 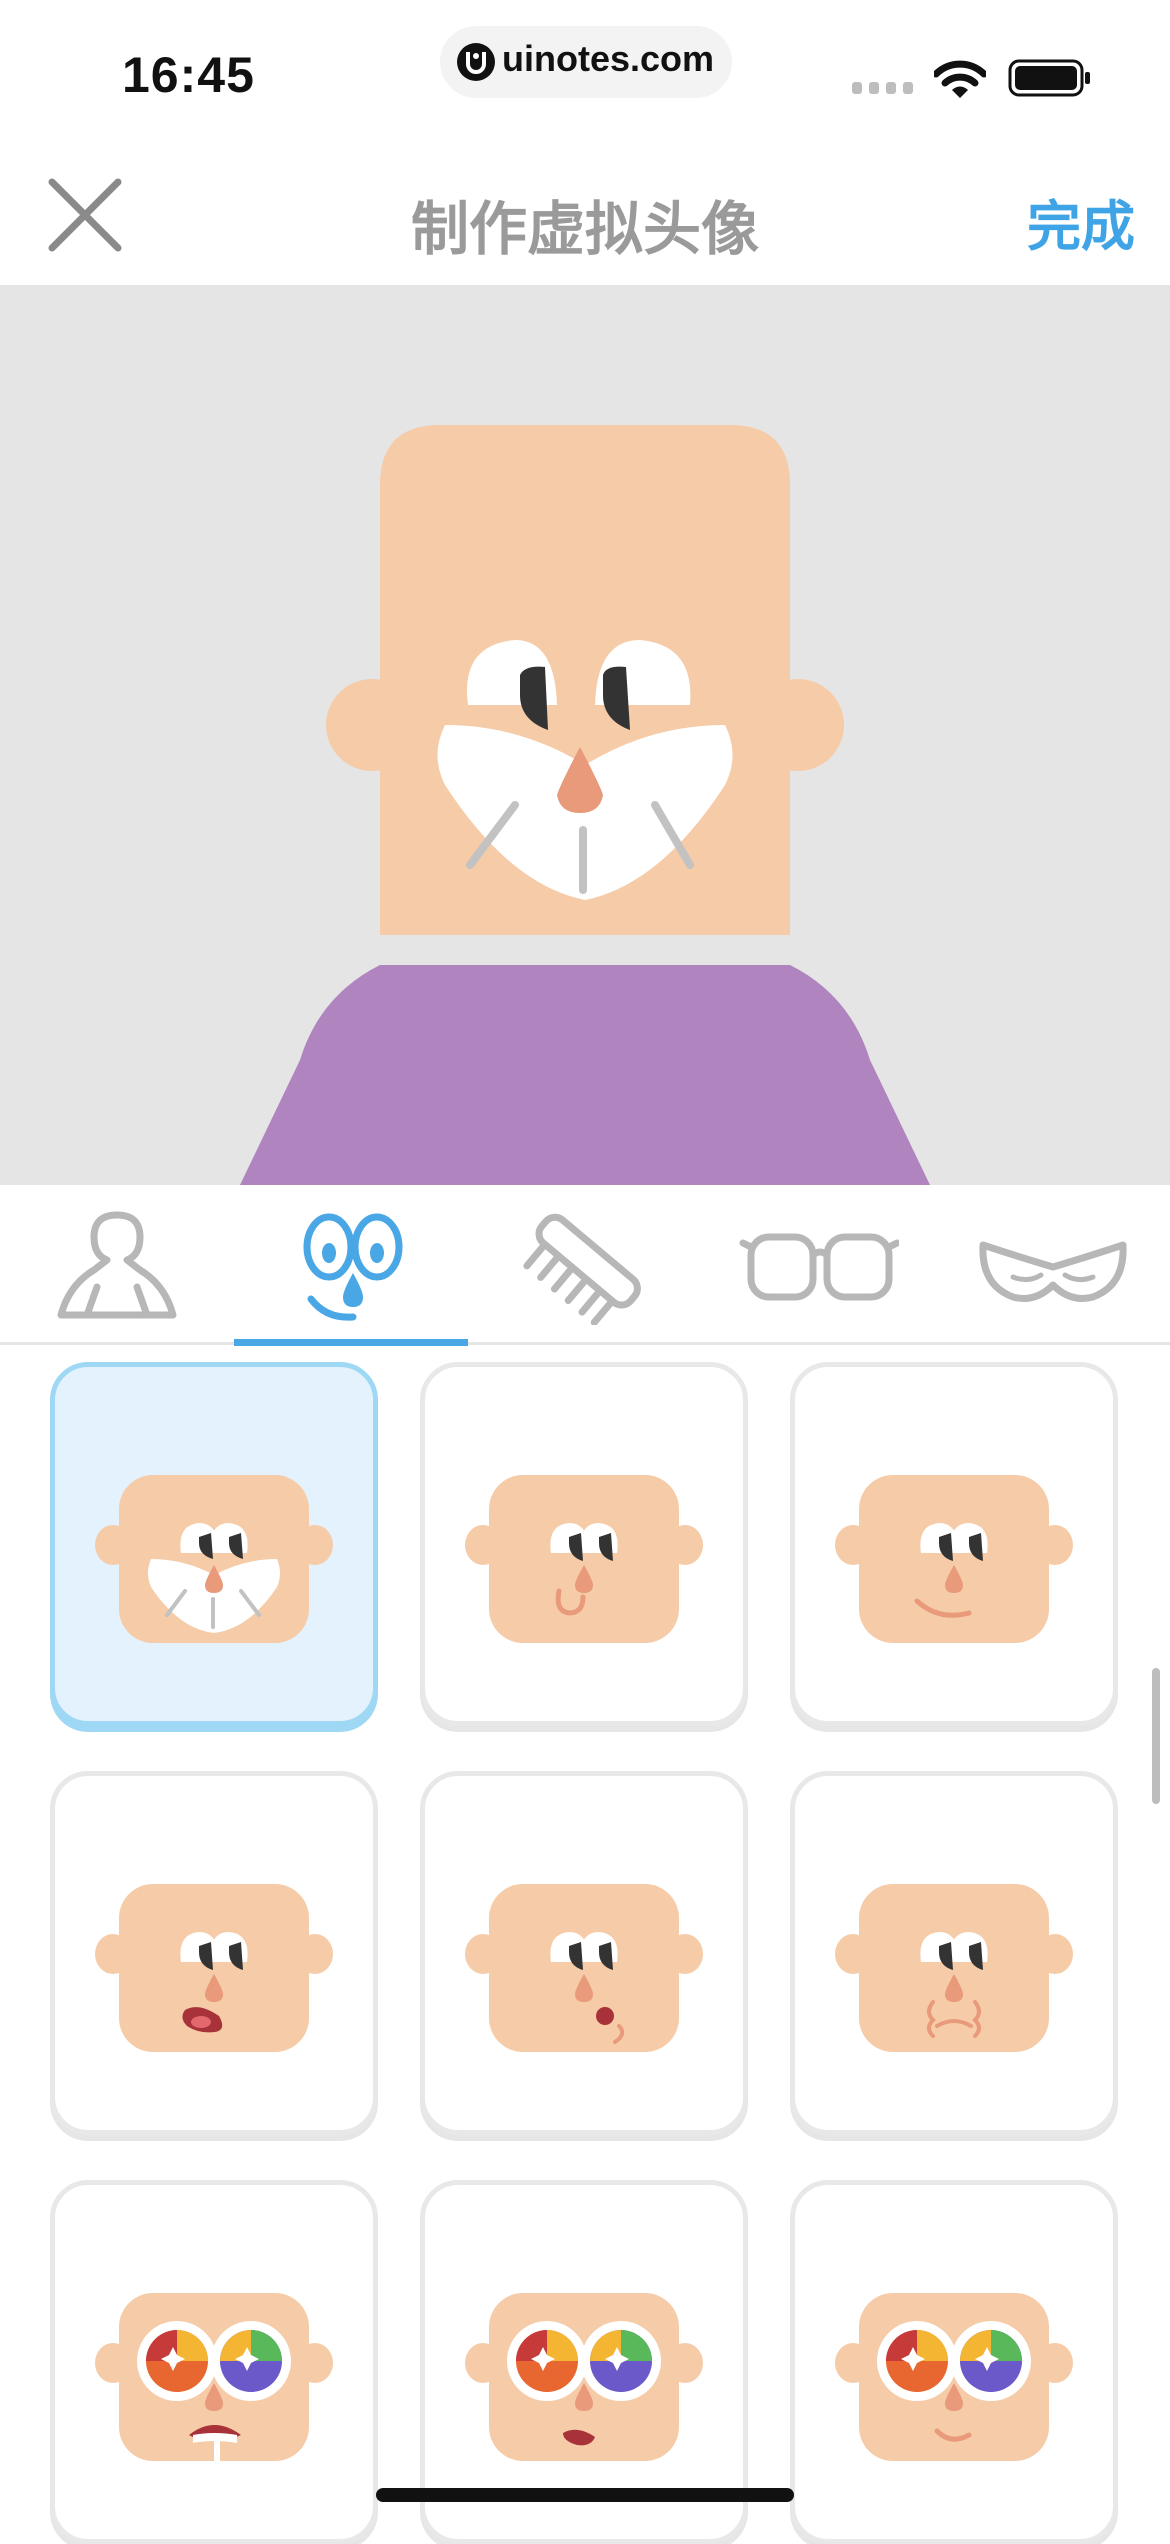 I want to click on done-button: 完成, so click(x=1060, y=221).